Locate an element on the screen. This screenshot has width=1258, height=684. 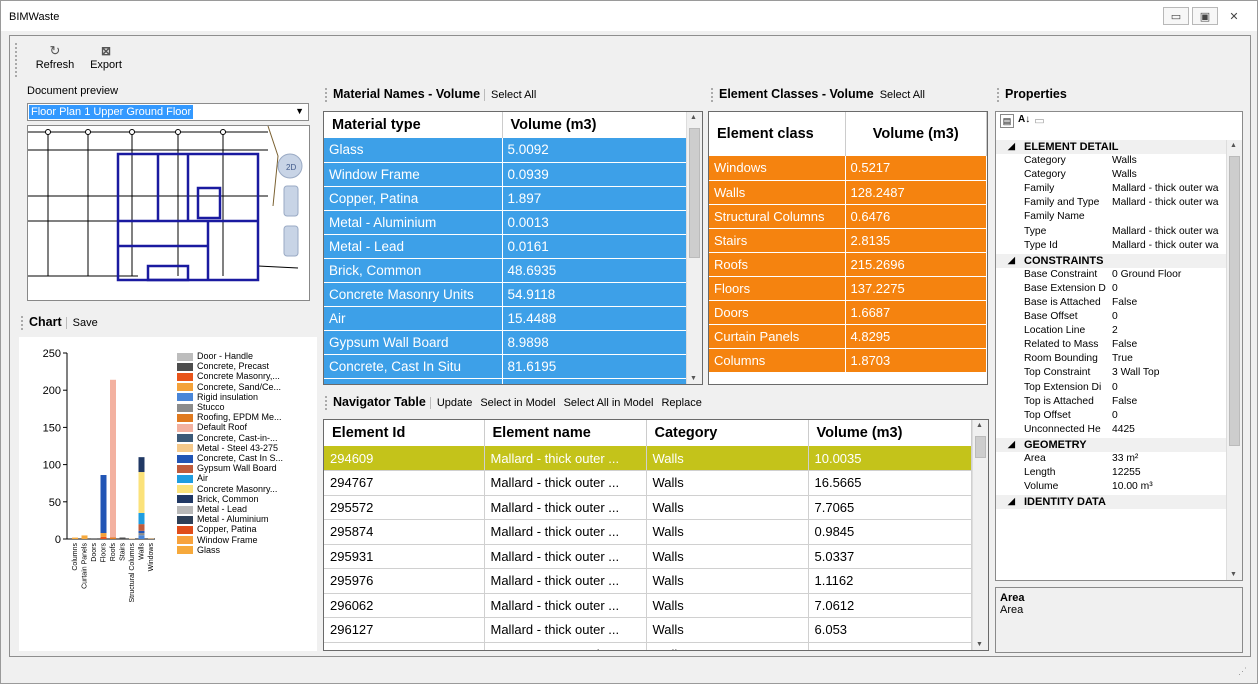
navigator-cell: 1.1162 is located at coordinates (890, 581).